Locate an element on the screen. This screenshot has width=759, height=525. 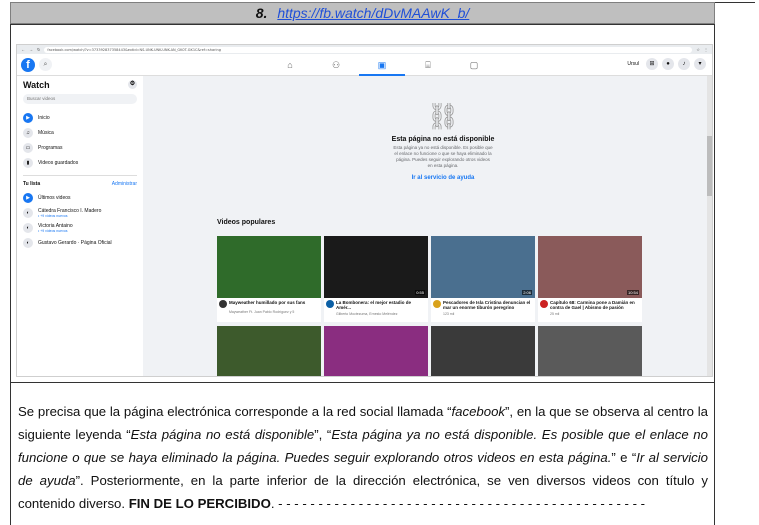
menu-grid-icon: ⊞ is located at coordinates (652, 64).